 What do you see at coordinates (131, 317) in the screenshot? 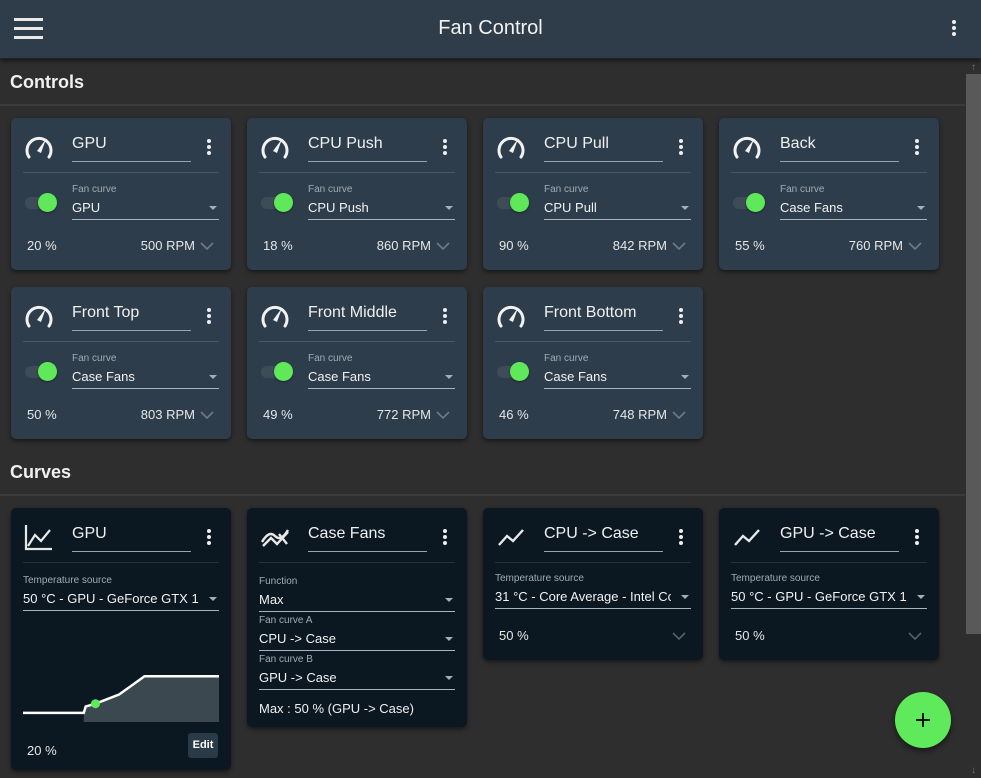
I see `control-name-field: Front Top` at bounding box center [131, 317].